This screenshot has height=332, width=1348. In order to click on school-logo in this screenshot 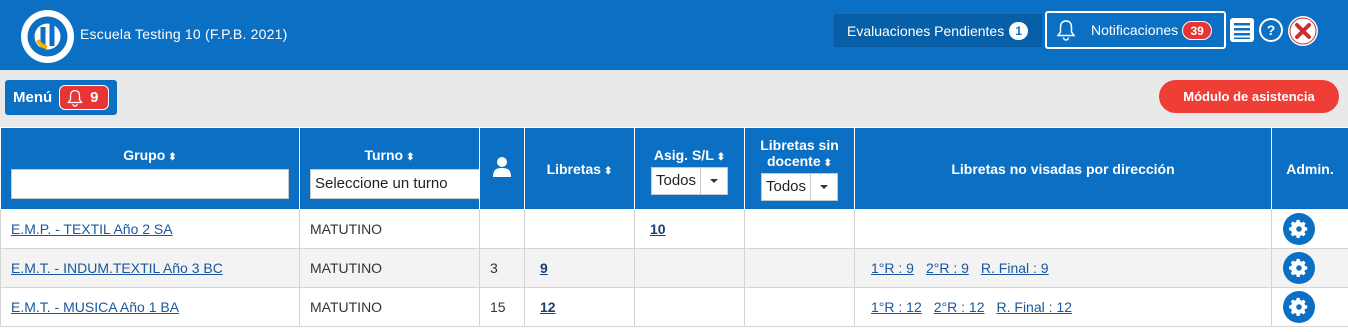, I will do `click(47, 36)`.